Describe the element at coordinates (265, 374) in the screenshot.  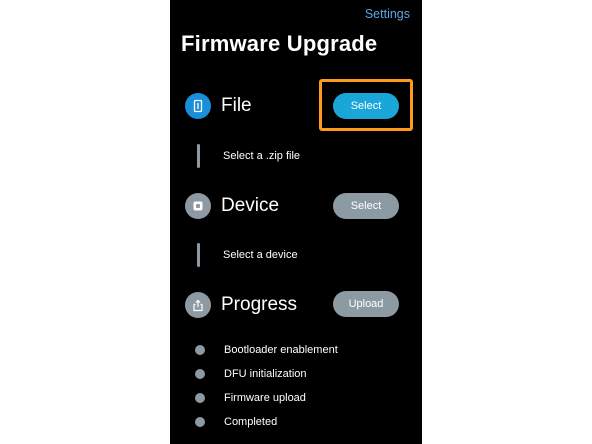
I see `step-label-dfu: DFU initialization` at that location.